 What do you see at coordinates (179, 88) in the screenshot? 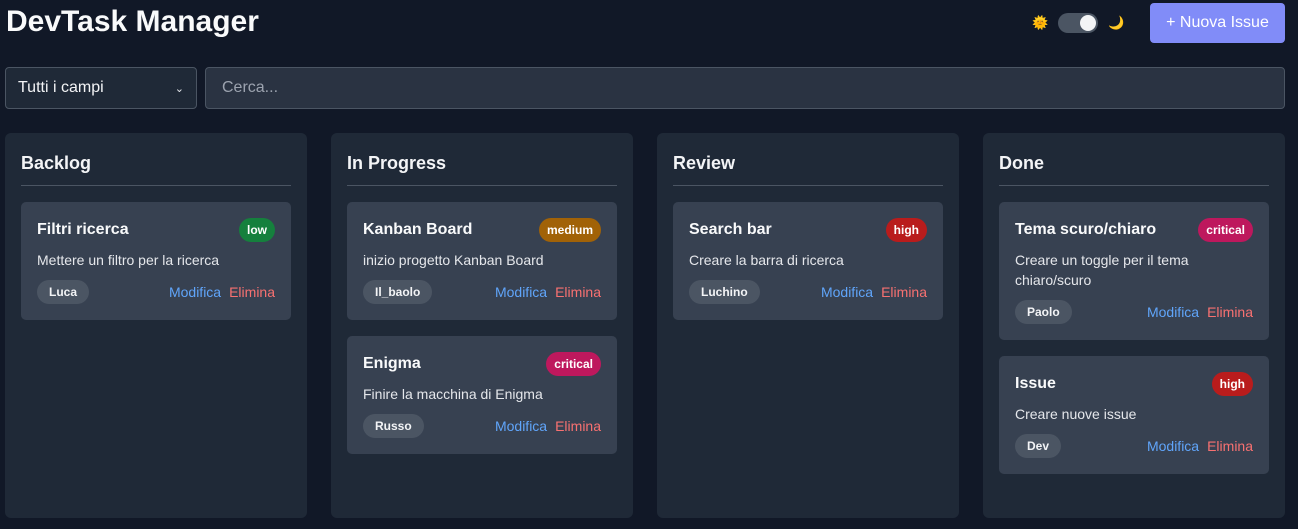
I see `chevron-down-icon: ⌄` at bounding box center [179, 88].